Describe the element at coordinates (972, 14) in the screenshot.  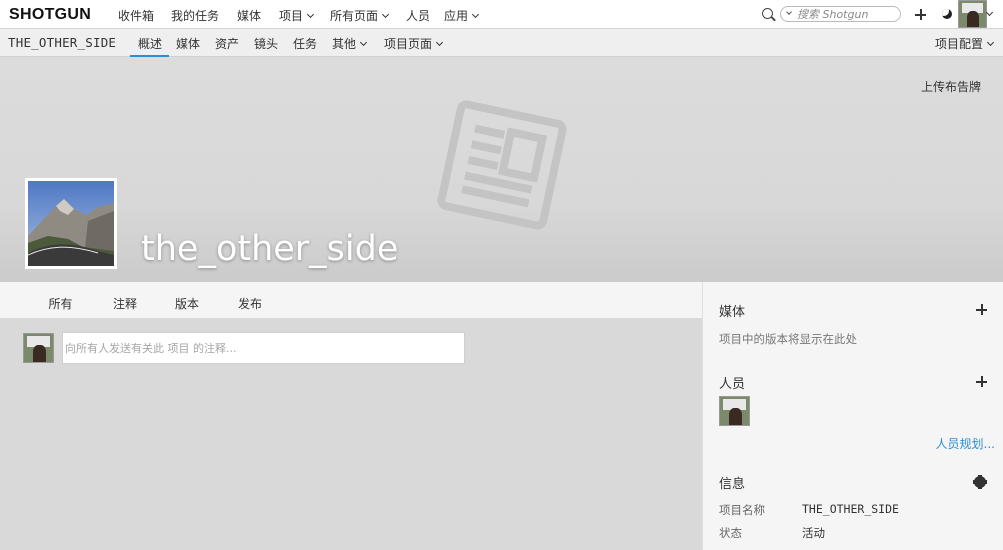
I see `user-avatar` at that location.